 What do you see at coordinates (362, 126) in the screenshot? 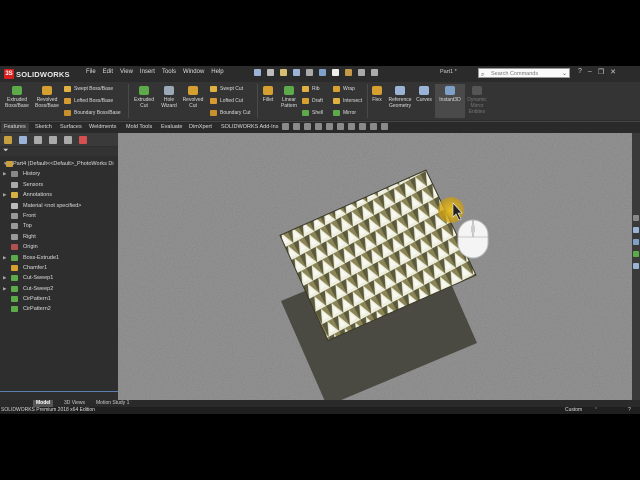
I see `edit-appearance-icon` at bounding box center [362, 126].